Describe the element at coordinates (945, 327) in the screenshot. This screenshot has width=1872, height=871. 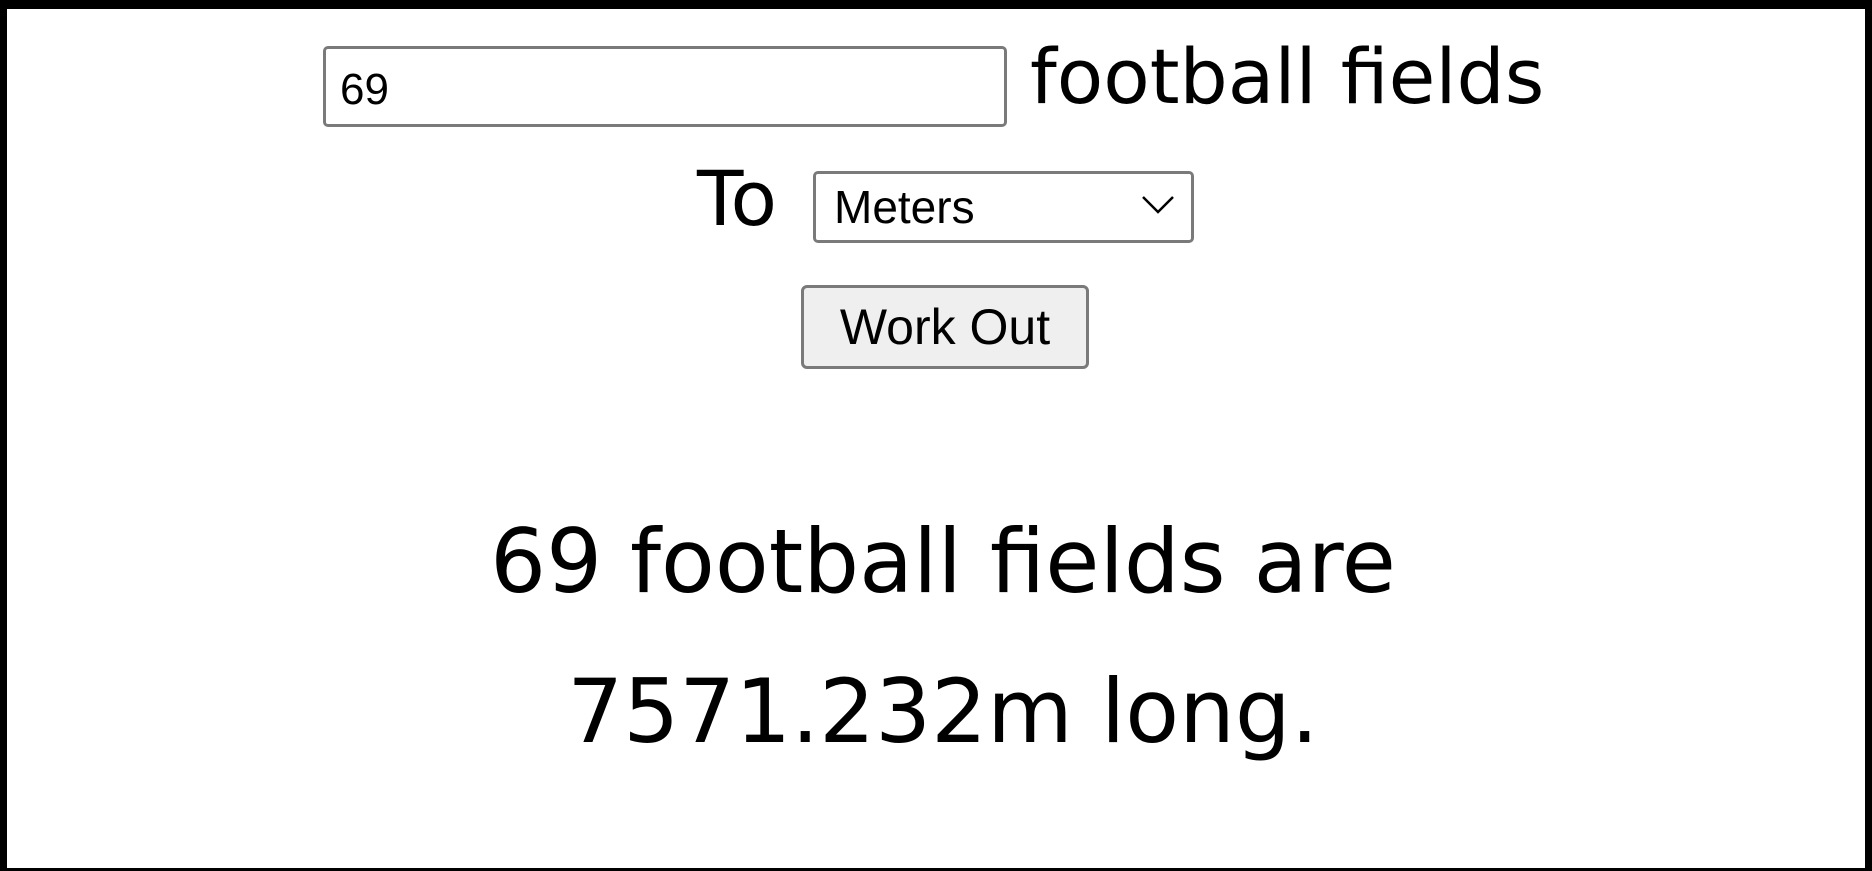
I see `work-out-button: Work Out` at that location.